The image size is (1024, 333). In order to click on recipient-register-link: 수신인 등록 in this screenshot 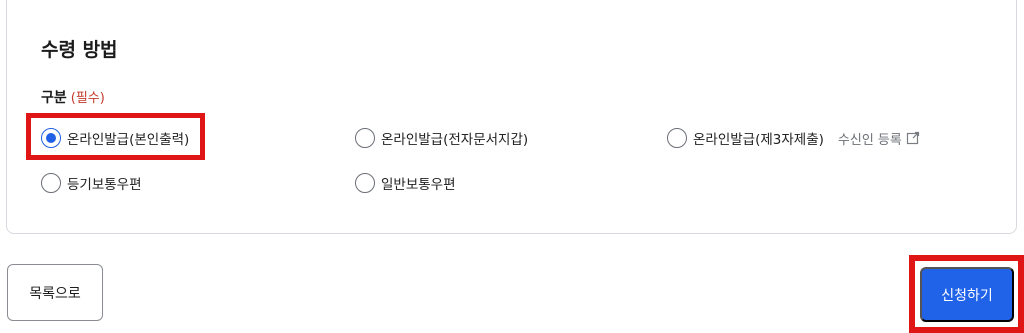, I will do `click(879, 138)`.